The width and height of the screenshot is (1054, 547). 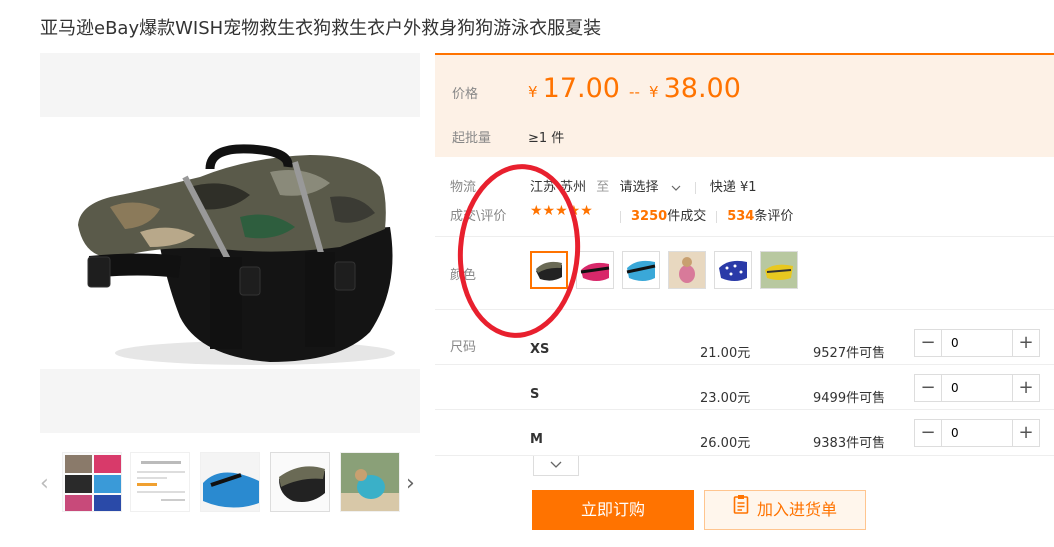 What do you see at coordinates (549, 270) in the screenshot?
I see `camo-vest-swatch` at bounding box center [549, 270].